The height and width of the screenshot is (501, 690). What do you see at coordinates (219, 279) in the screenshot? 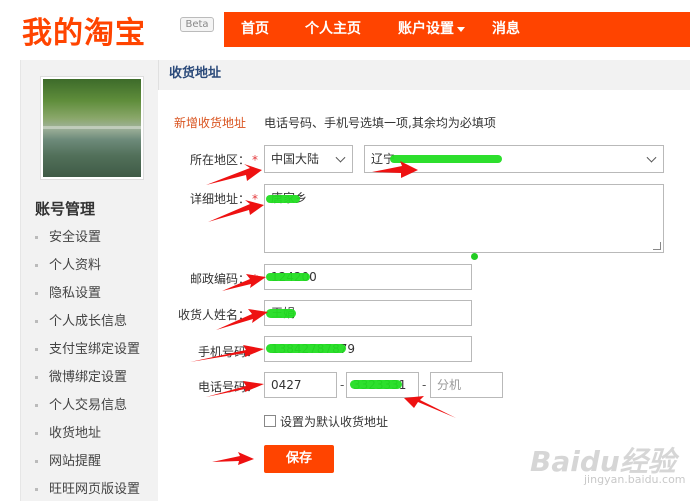
I see `zip-label-text: 邮政编码：` at bounding box center [219, 279].